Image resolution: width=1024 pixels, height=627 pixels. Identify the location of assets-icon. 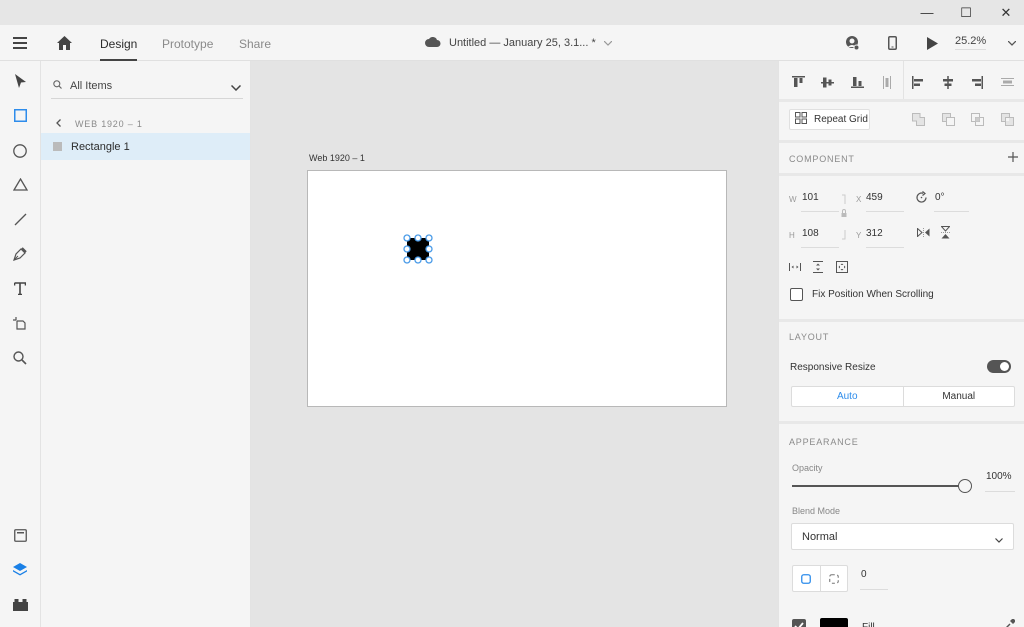
(20, 538).